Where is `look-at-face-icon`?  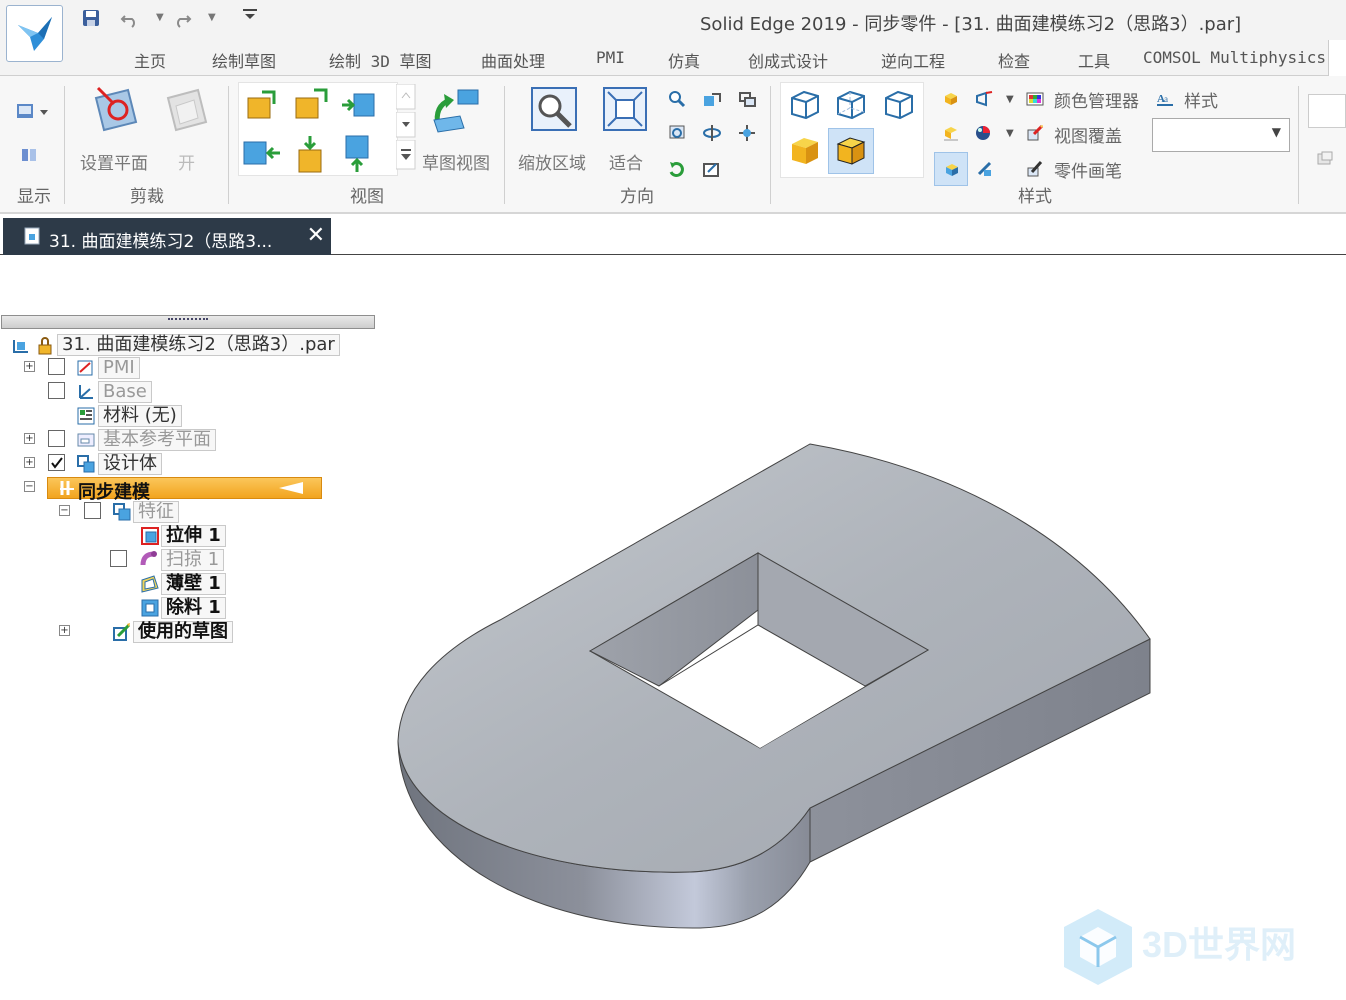 look-at-face-icon is located at coordinates (747, 133).